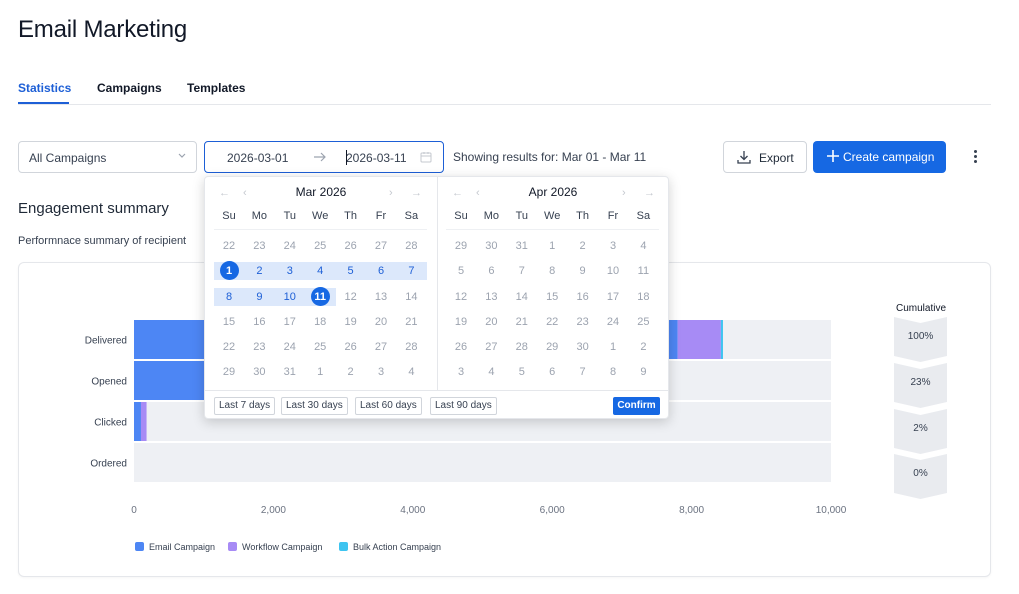 This screenshot has height=594, width=1019. Describe the element at coordinates (314, 406) in the screenshot. I see `preset-last-30-days: Last 30 days` at that location.